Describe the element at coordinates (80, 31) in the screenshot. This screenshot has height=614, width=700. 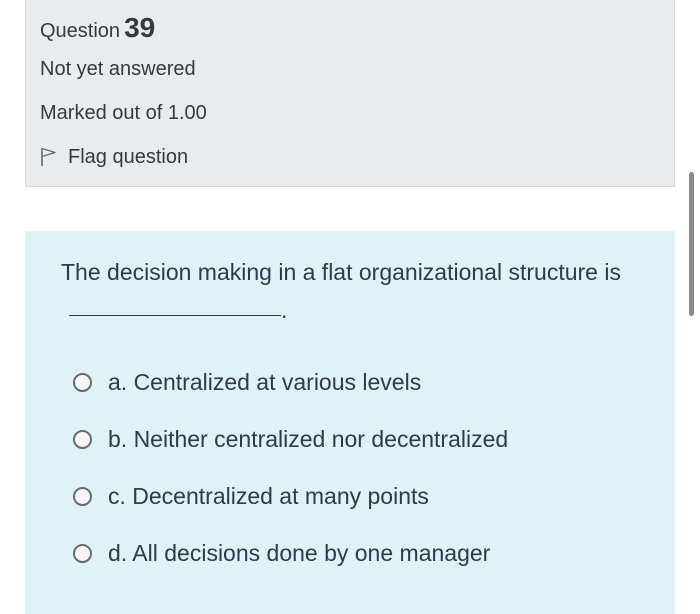
I see `question-label: Question` at that location.